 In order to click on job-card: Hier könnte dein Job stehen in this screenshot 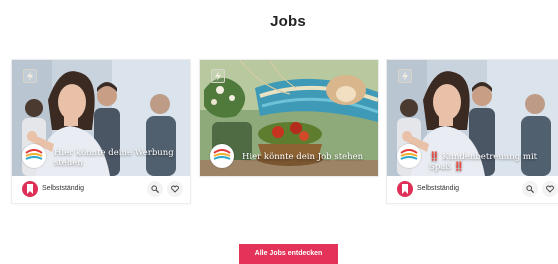, I will do `click(289, 118)`.